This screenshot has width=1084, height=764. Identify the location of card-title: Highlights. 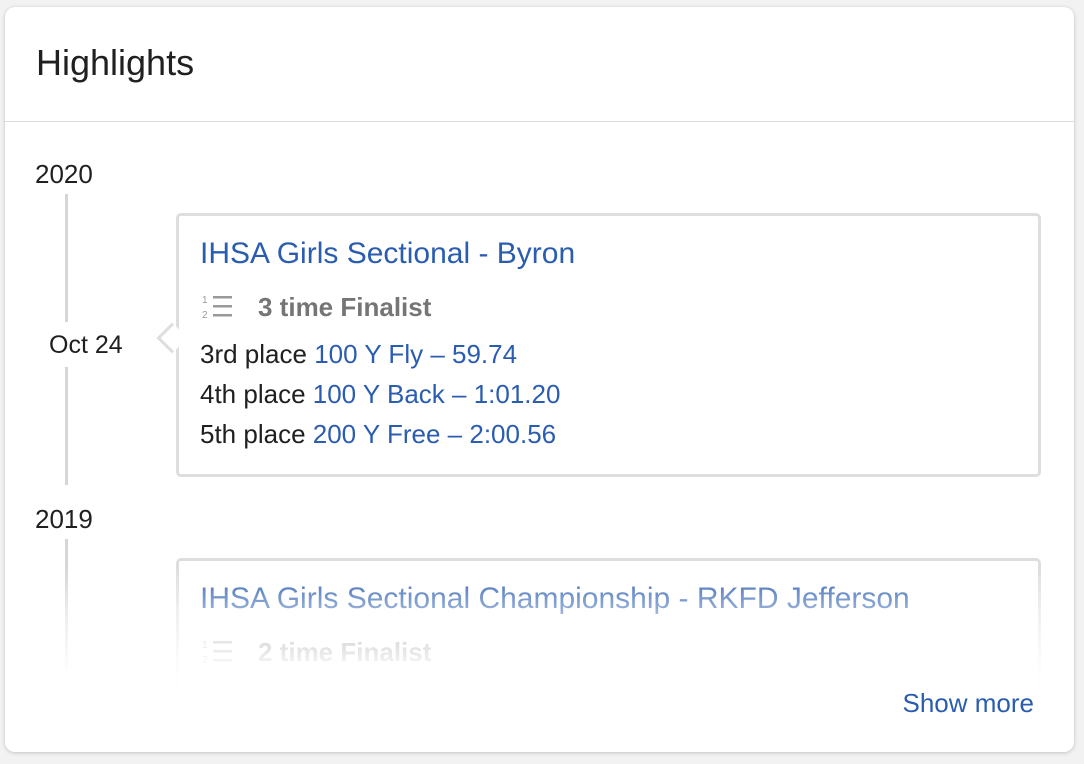
(115, 62).